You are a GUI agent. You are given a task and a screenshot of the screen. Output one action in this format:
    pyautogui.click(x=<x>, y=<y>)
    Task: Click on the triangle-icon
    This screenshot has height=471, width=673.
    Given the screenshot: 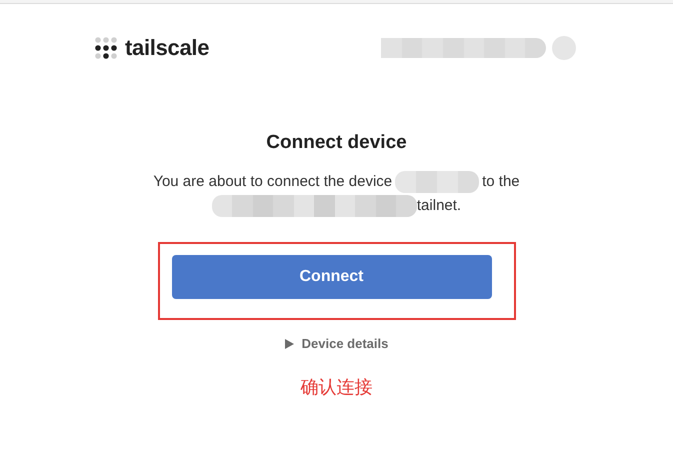 What is the action you would take?
    pyautogui.click(x=289, y=343)
    